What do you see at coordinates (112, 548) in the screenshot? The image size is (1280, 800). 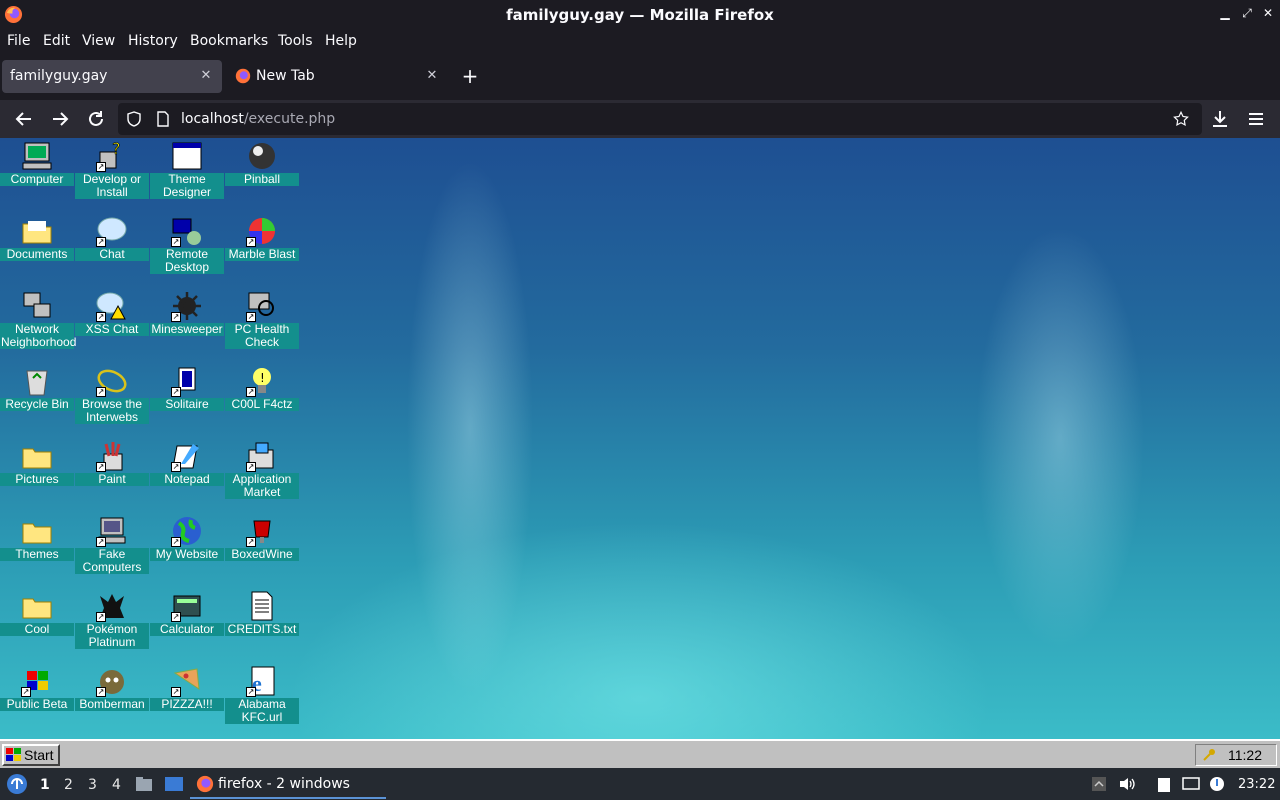 I see `desktop-icon-fake-computers: ↗ Fake Computers` at bounding box center [112, 548].